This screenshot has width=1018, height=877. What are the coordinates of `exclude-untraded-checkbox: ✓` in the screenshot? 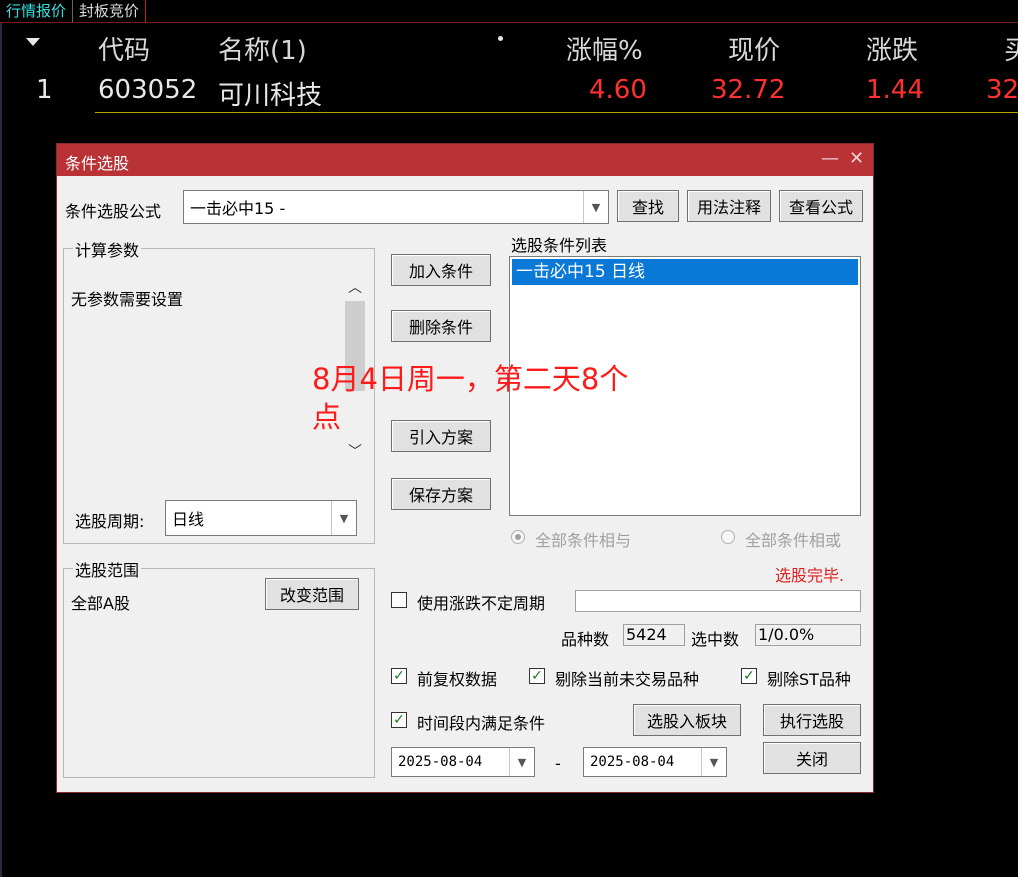 It's located at (537, 676).